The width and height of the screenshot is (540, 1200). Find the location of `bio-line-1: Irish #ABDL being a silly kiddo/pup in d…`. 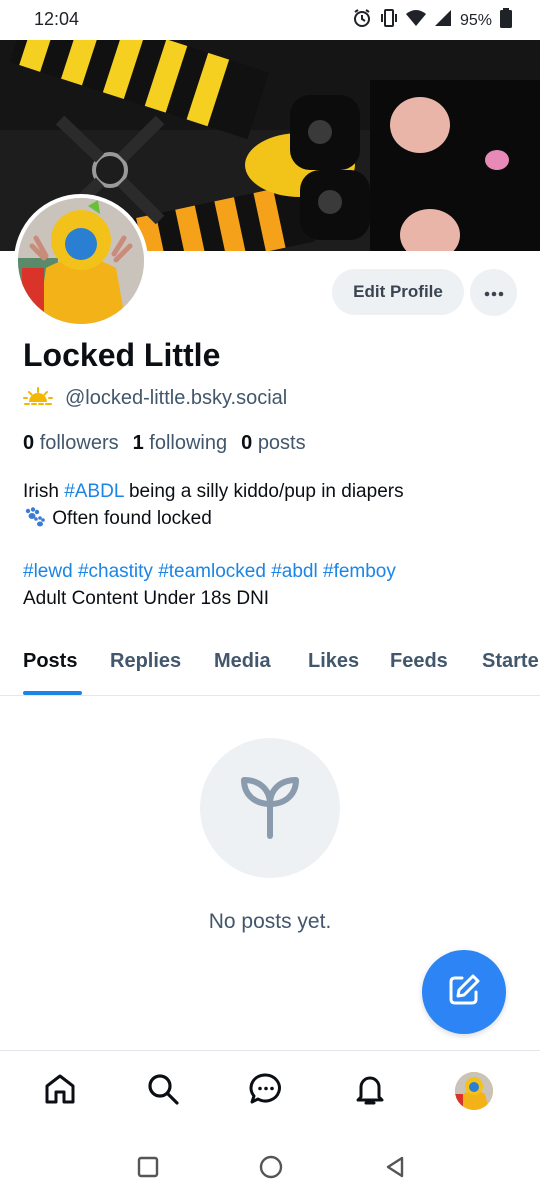

bio-line-1: Irish #ABDL being a silly kiddo/pup in d… is located at coordinates (273, 491).